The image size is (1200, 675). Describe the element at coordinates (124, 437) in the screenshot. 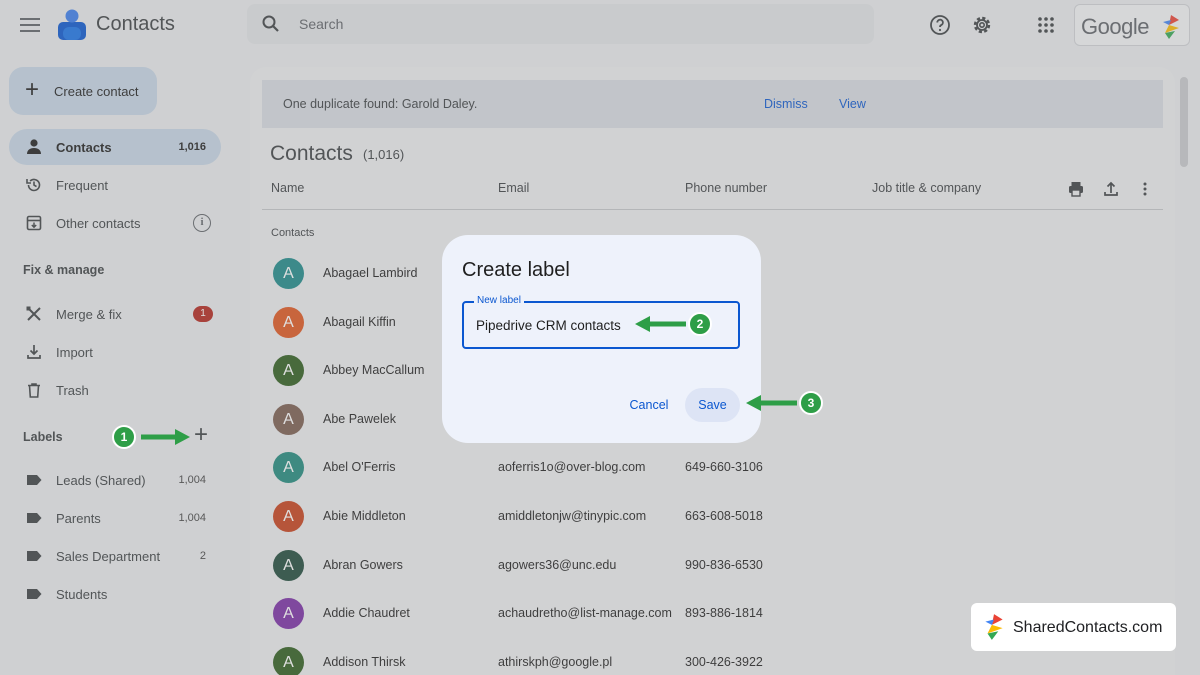

I see `step-1-marker: 1` at that location.